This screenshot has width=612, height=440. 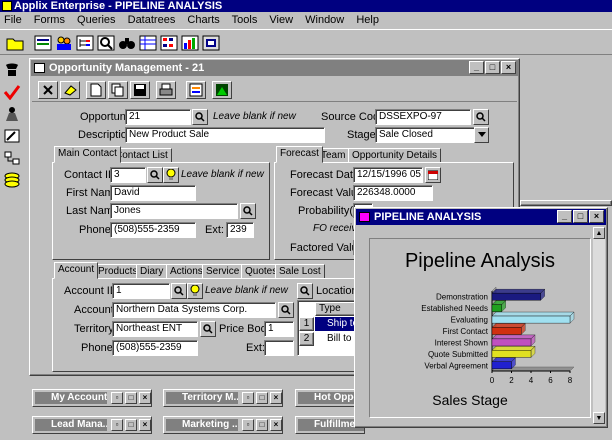 What do you see at coordinates (118, 90) in the screenshot?
I see `copy-icon` at bounding box center [118, 90].